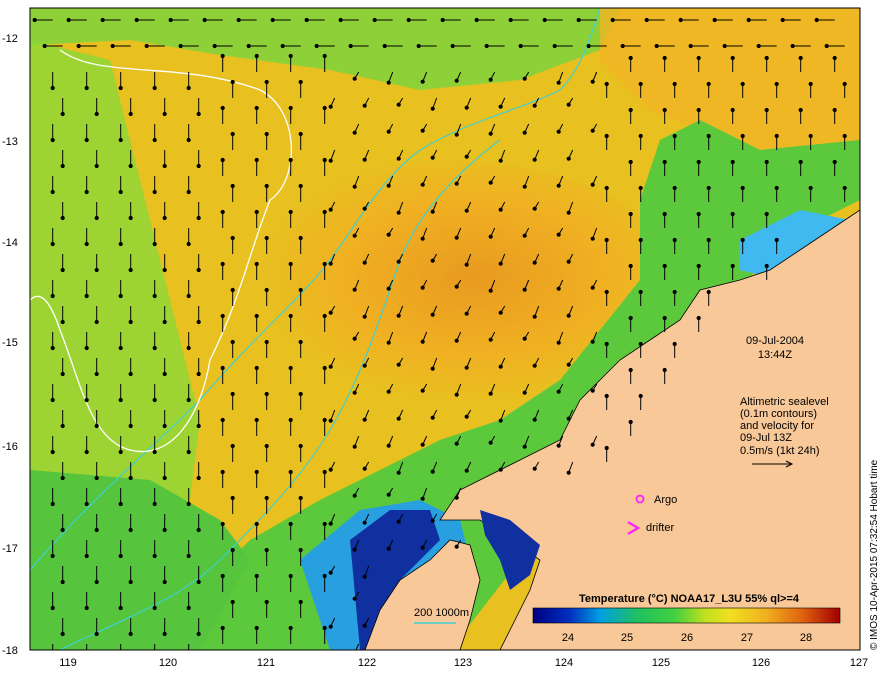 The image size is (880, 680). I want to click on credit-text: © IMOS 10-Apr-2015 07:32:54 Hobart time, so click(874, 554).